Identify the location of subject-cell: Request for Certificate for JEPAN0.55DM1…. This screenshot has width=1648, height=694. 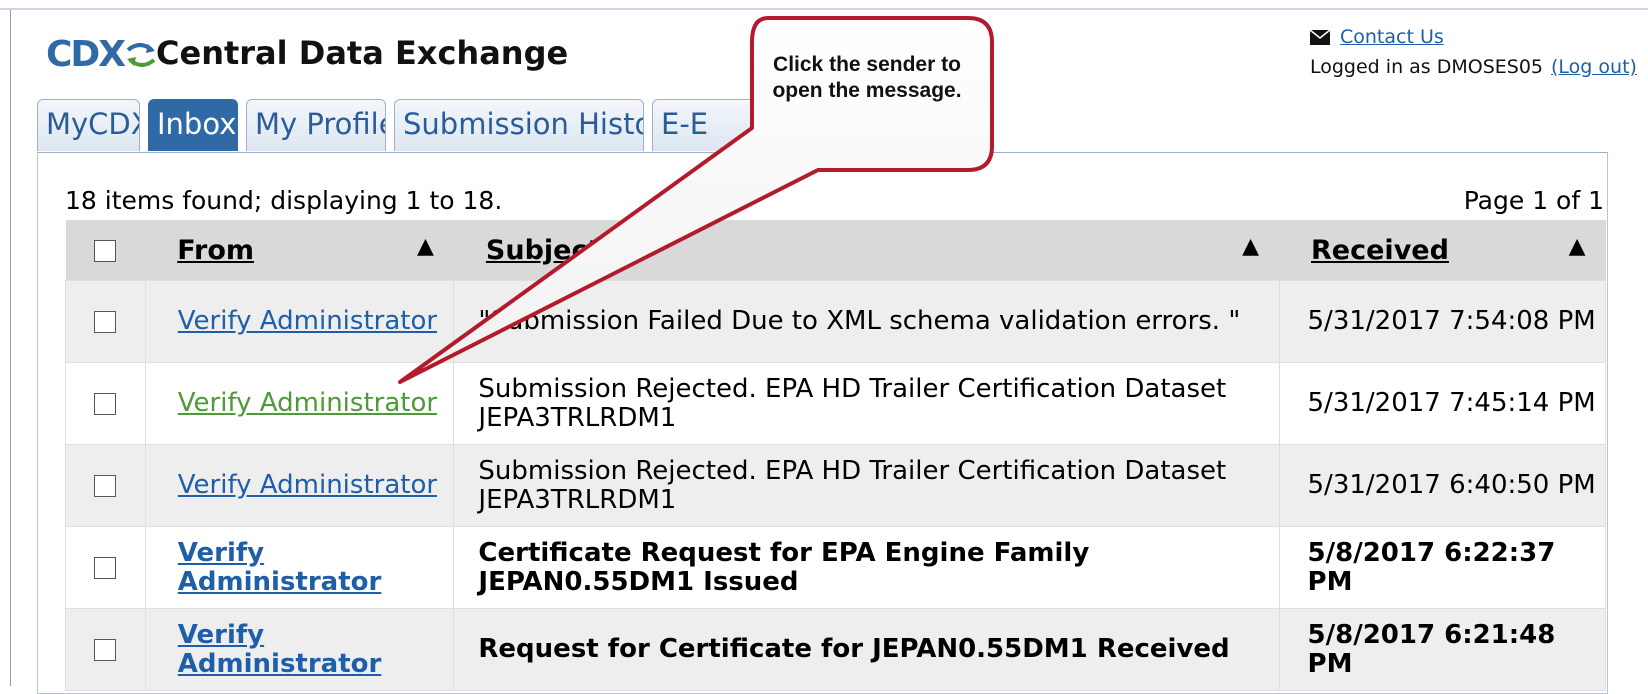
(866, 649).